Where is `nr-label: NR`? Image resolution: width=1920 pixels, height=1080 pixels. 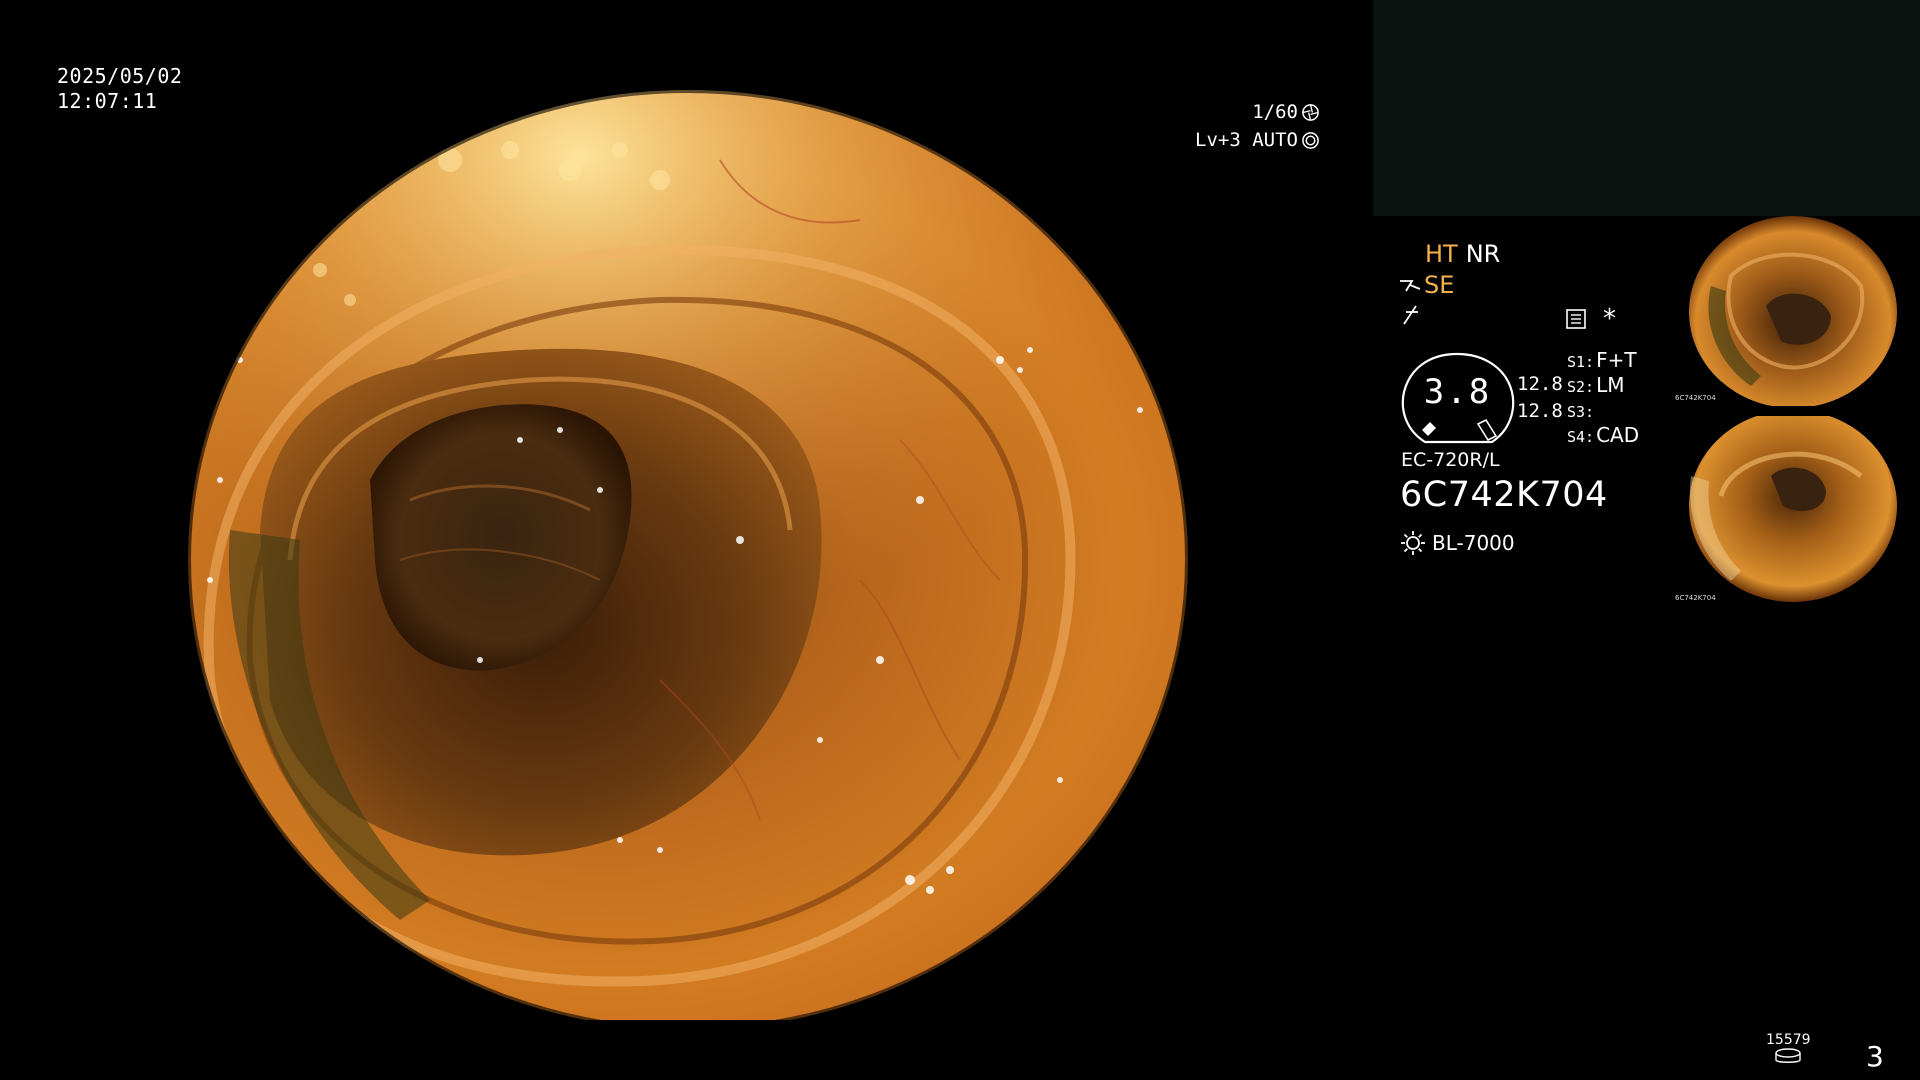 nr-label: NR is located at coordinates (1483, 254).